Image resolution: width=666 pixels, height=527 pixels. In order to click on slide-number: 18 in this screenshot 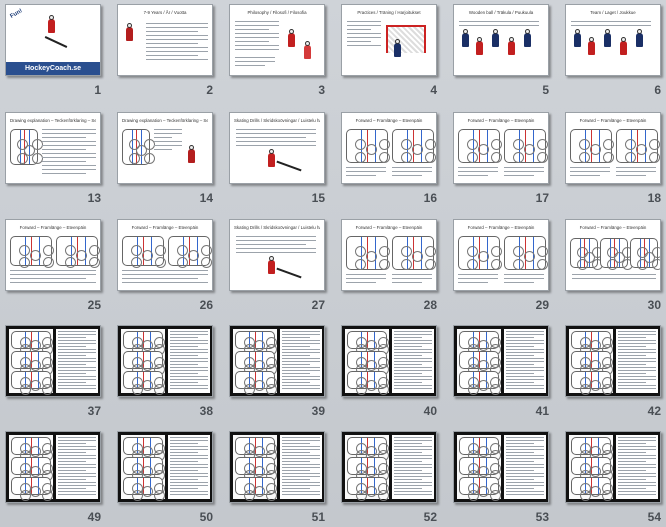, I will do `click(654, 198)`.